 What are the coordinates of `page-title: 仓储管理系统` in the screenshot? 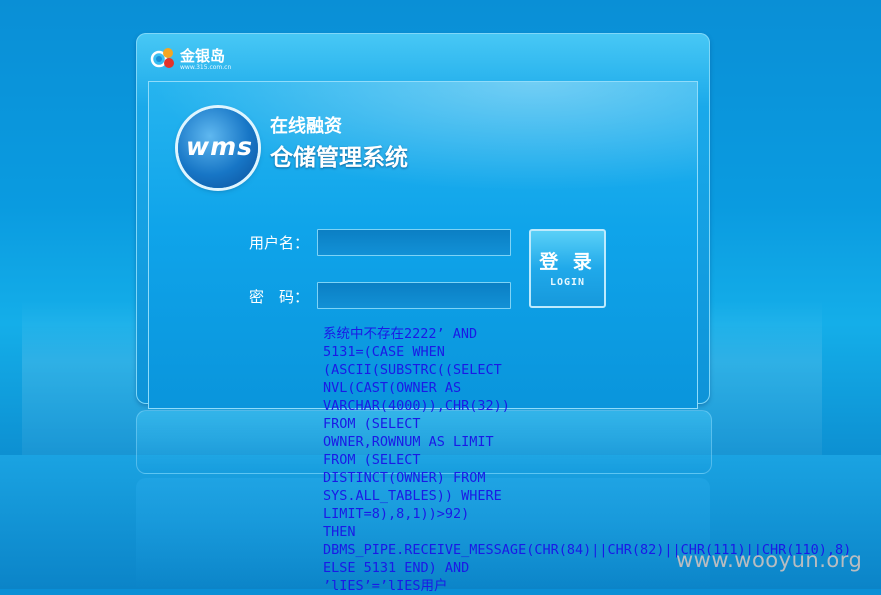 It's located at (339, 158).